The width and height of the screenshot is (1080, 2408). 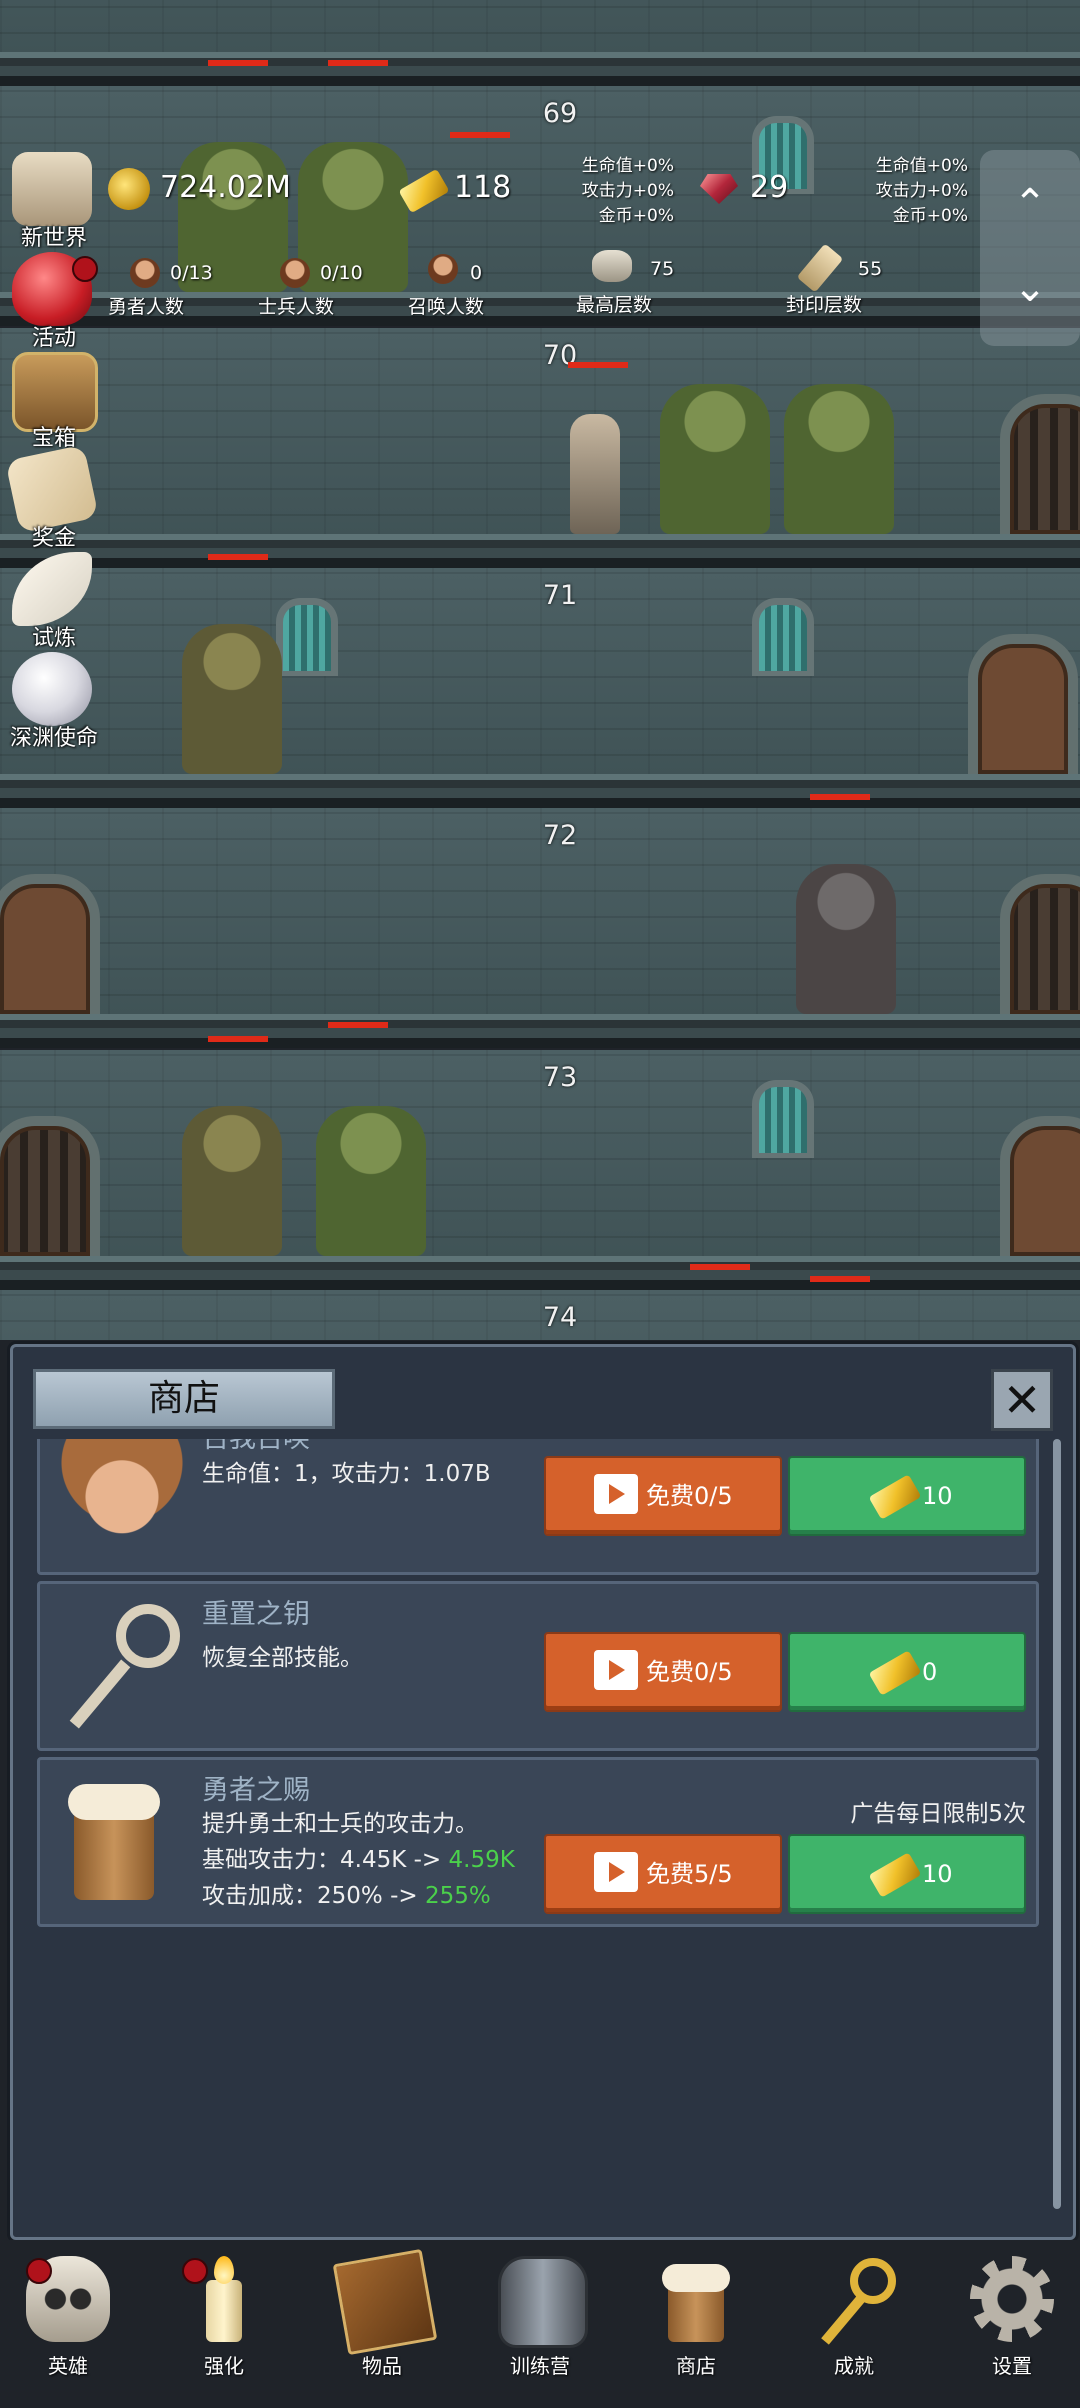 I want to click on attack-bonus-line: 攻击加成：250% -> 255%, so click(x=346, y=1893).